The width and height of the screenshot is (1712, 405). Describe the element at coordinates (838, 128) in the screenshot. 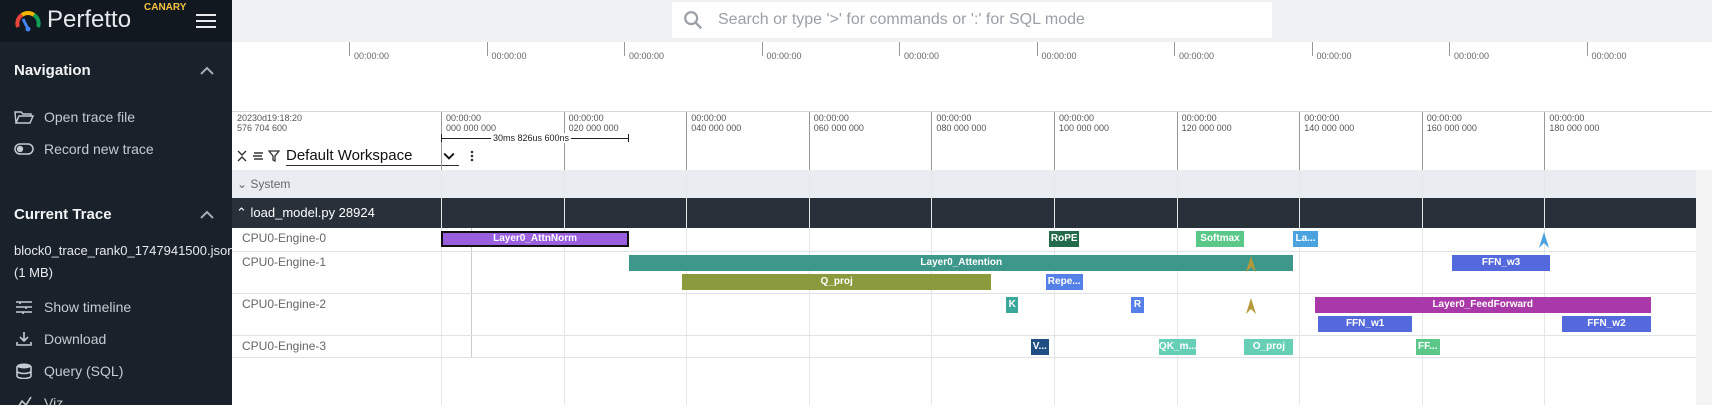

I see `time-tick-ns: 060 000 000` at that location.